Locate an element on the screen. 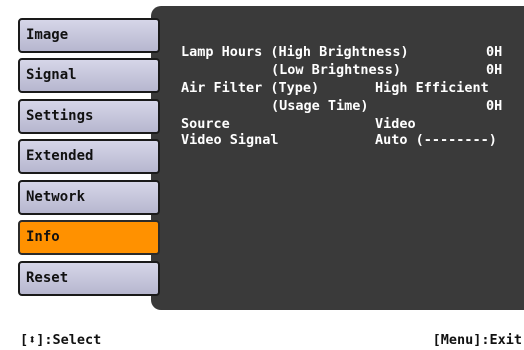 The height and width of the screenshot is (350, 524). menu-item-reset-label: Reset is located at coordinates (47, 278).